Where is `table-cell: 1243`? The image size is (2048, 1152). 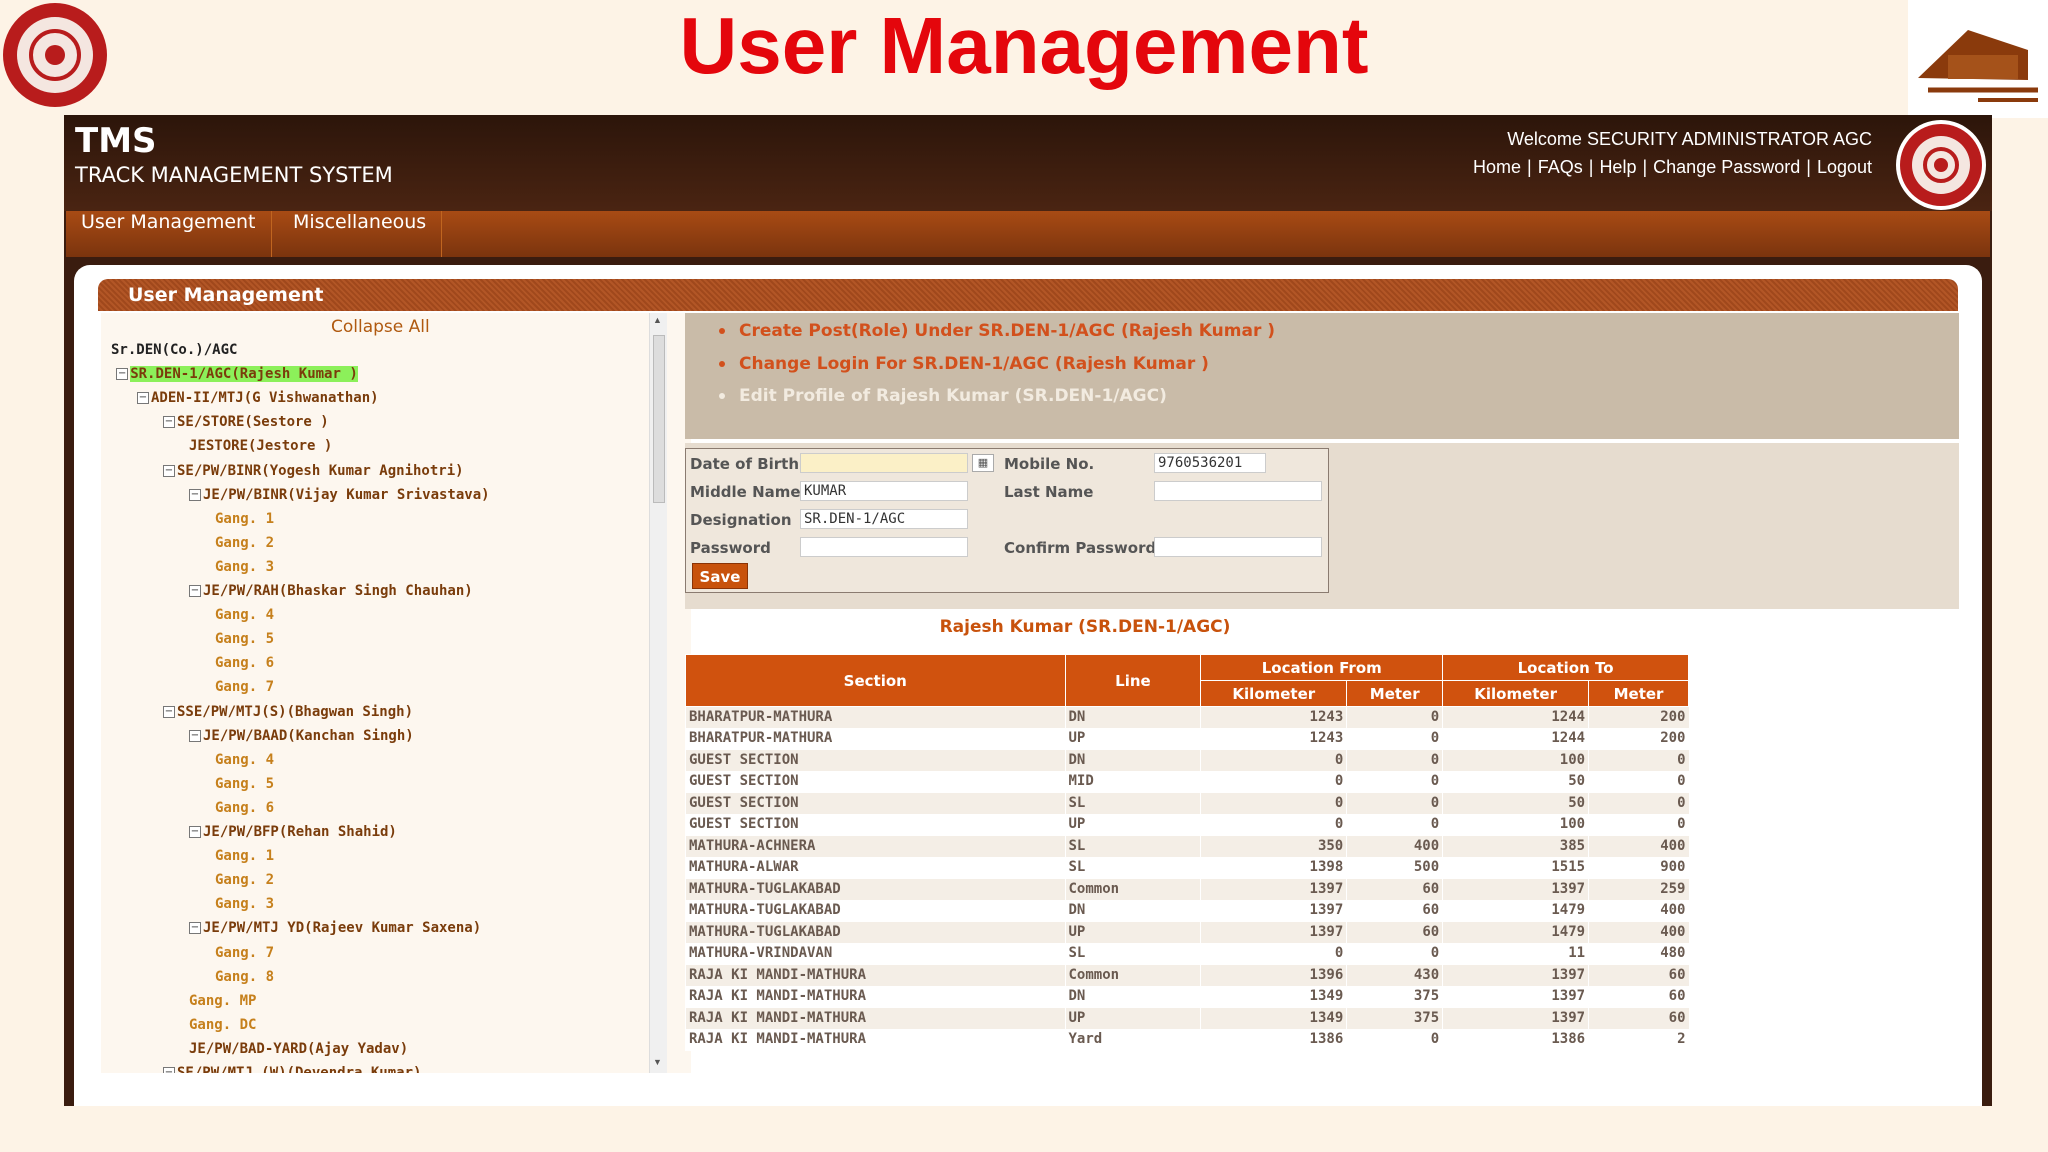
table-cell: 1243 is located at coordinates (1273, 717).